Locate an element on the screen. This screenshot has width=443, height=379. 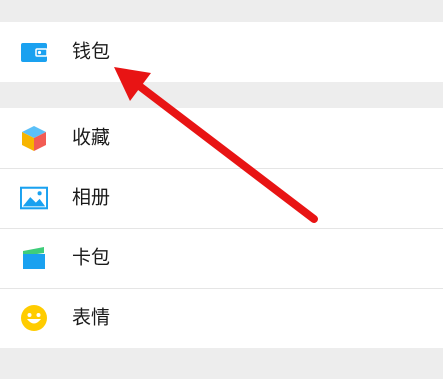
wallet-icon is located at coordinates (34, 52).